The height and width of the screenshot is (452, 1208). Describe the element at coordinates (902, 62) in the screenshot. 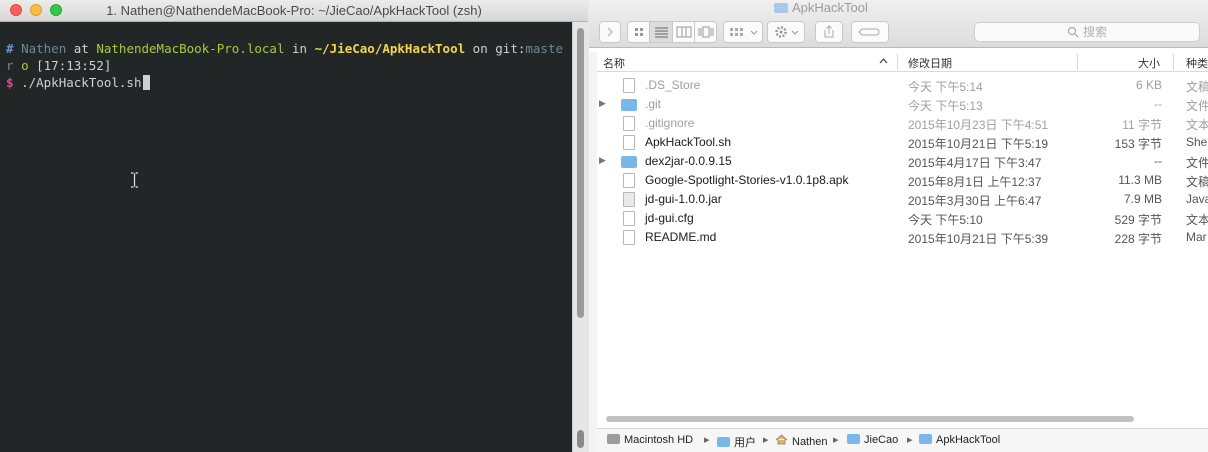

I see `column-headers: 名称 修改日期 大小 种类` at that location.